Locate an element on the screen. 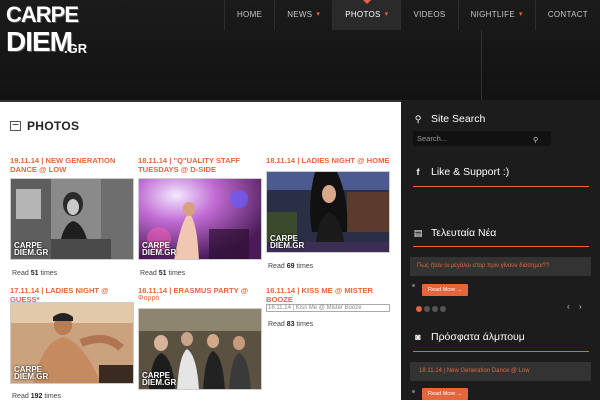 This screenshot has height=400, width=600. read-count-value: 192 is located at coordinates (36, 396).